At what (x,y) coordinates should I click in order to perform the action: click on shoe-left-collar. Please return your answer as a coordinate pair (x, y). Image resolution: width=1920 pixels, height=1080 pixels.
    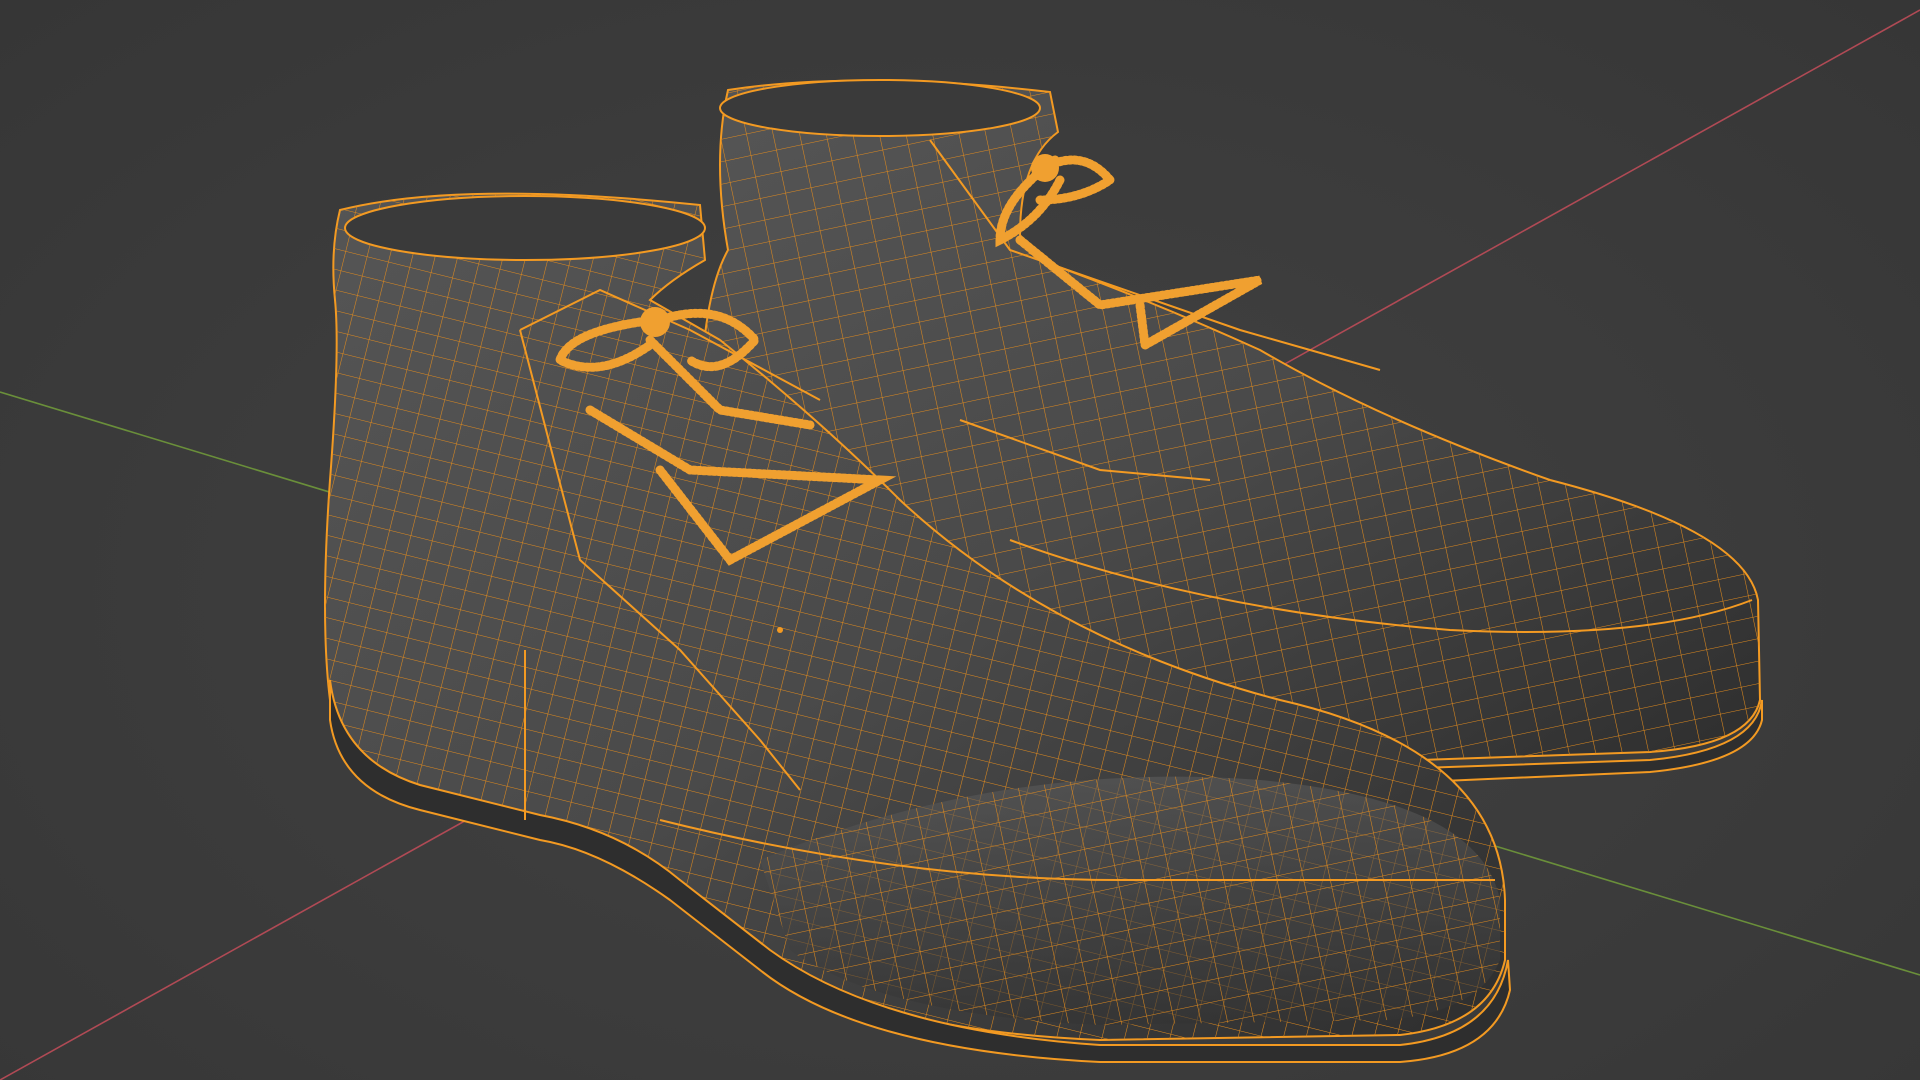
    Looking at the image, I should click on (525, 228).